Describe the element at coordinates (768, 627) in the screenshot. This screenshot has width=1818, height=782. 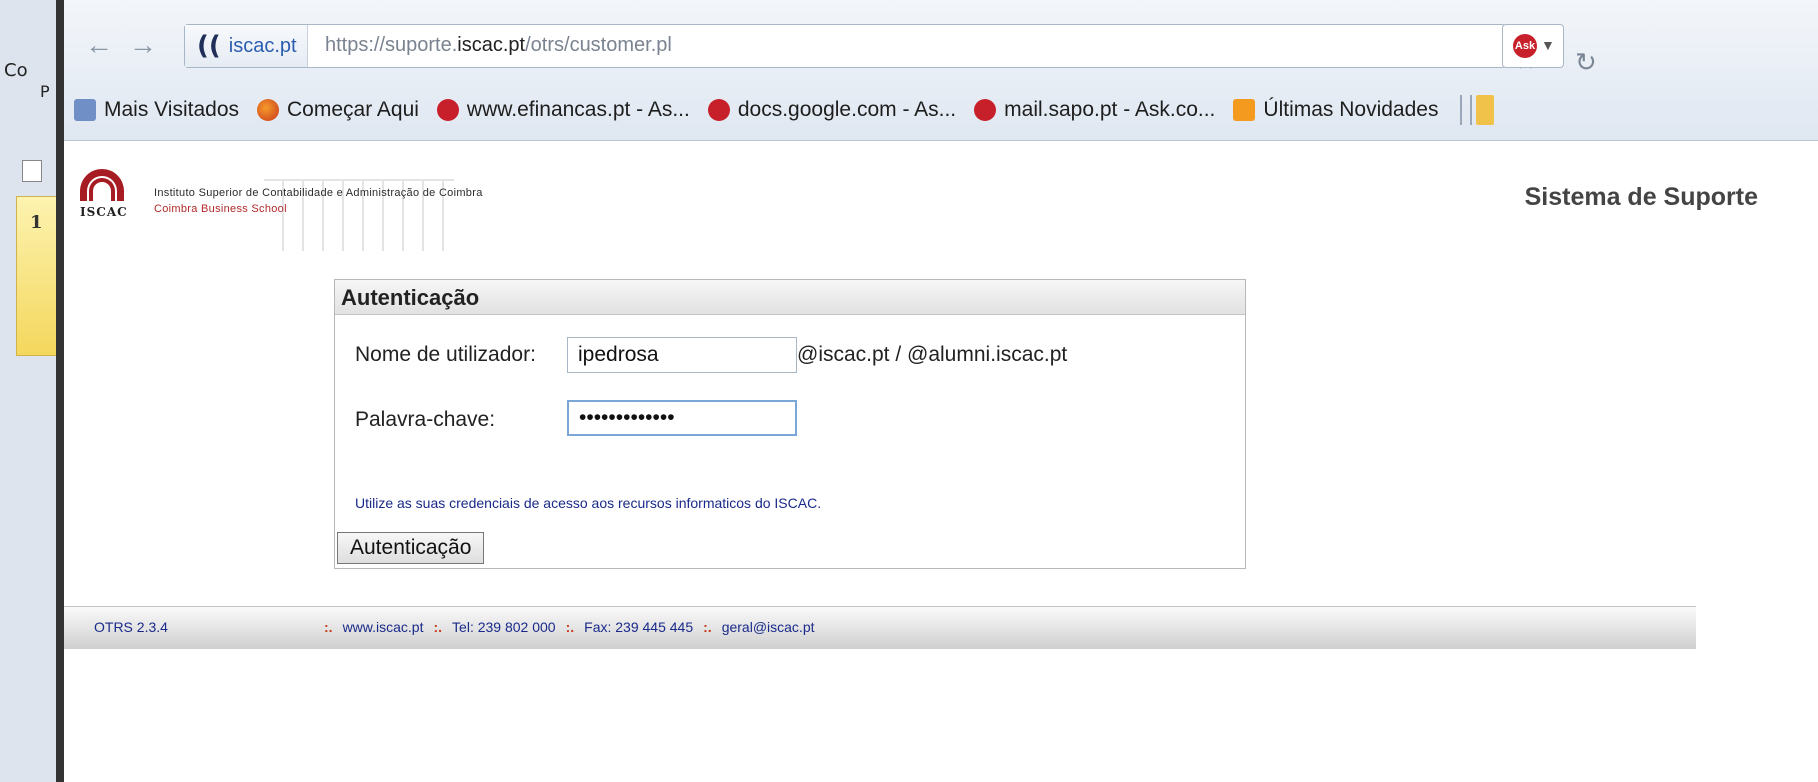
I see `email-link: geral@iscac.pt` at that location.